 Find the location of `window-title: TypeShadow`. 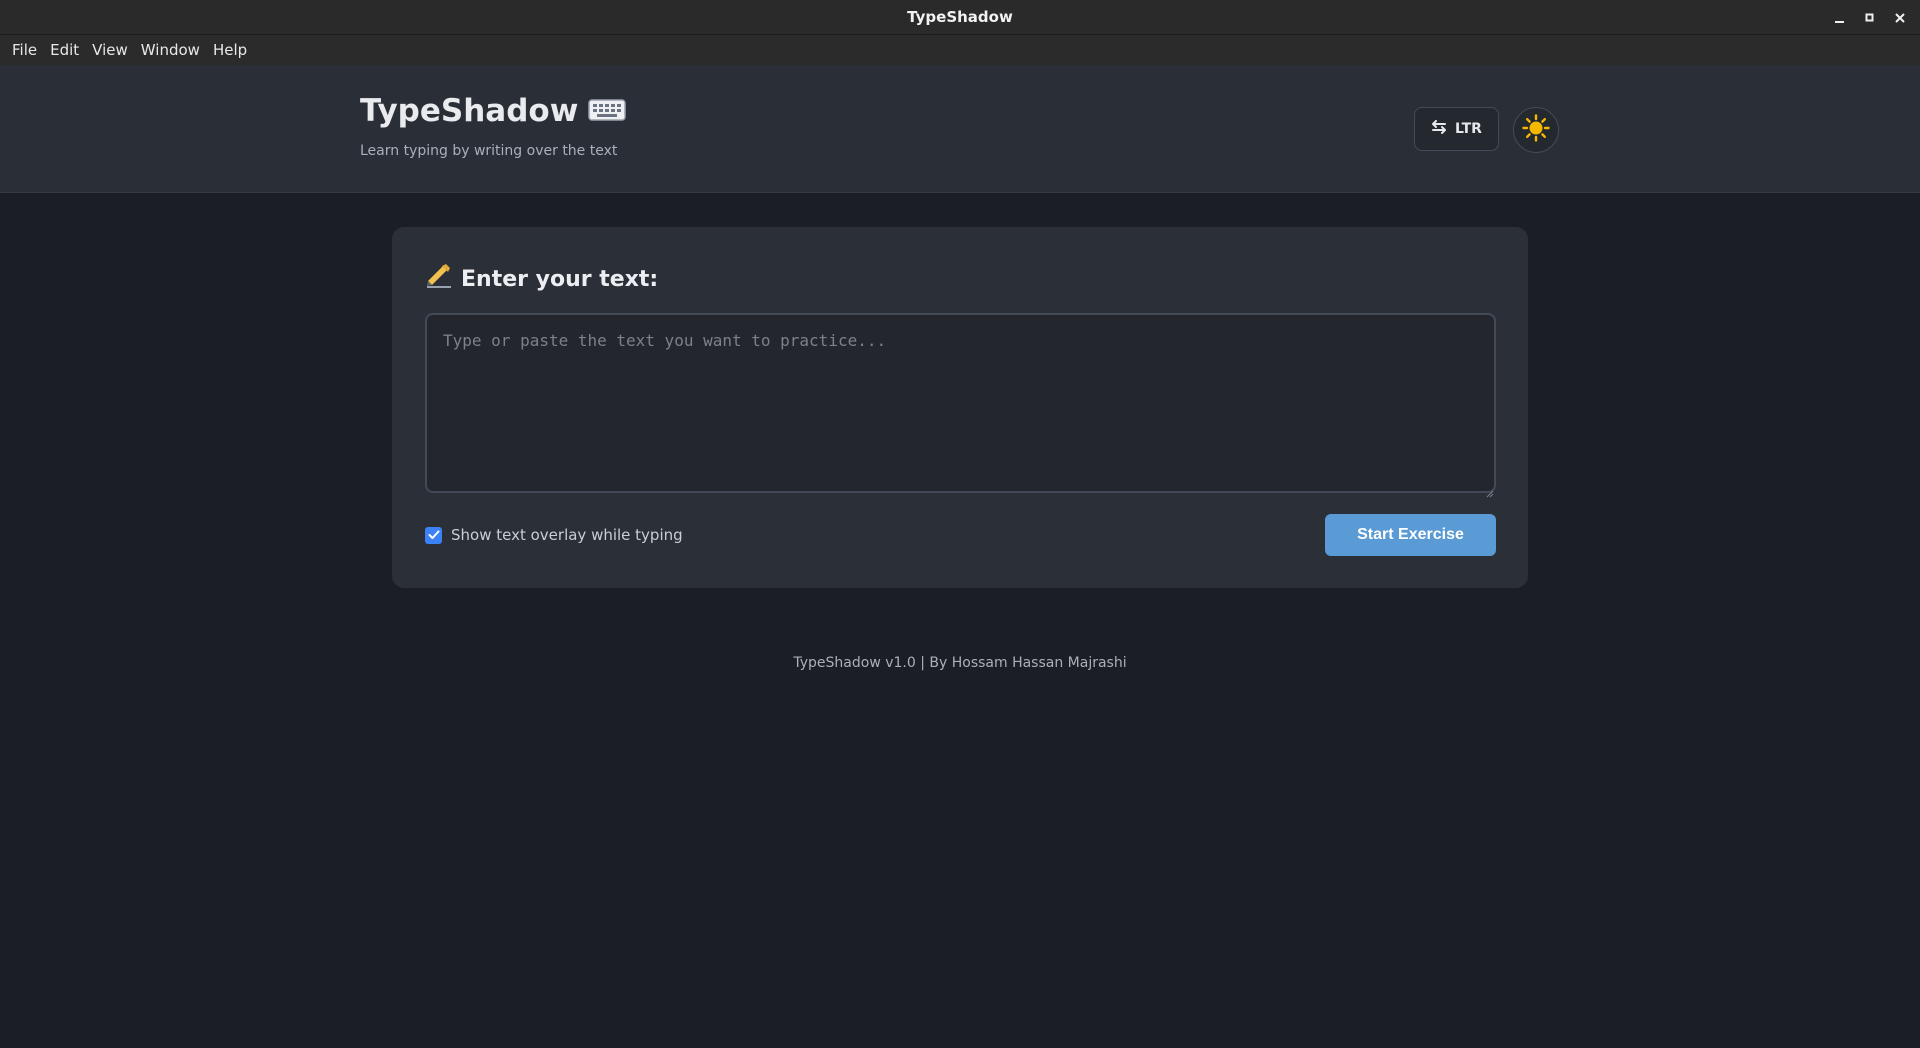

window-title: TypeShadow is located at coordinates (960, 17).